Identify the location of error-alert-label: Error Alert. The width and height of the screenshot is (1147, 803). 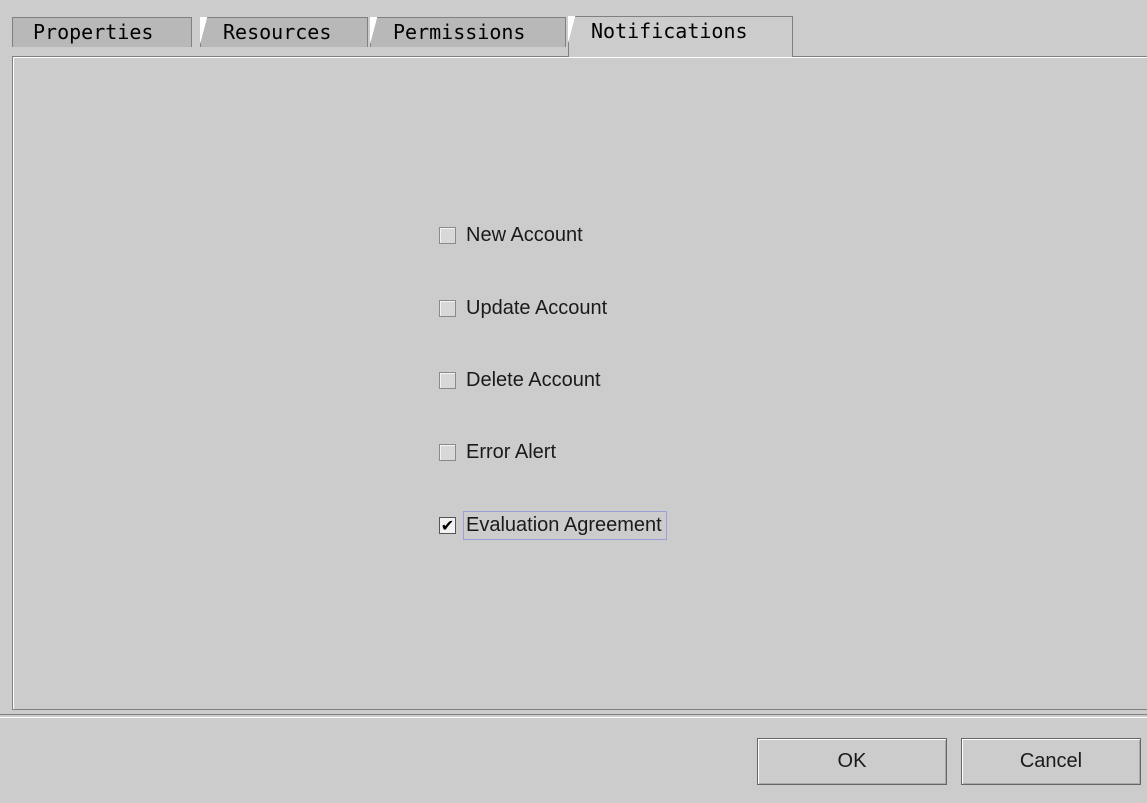
(511, 452).